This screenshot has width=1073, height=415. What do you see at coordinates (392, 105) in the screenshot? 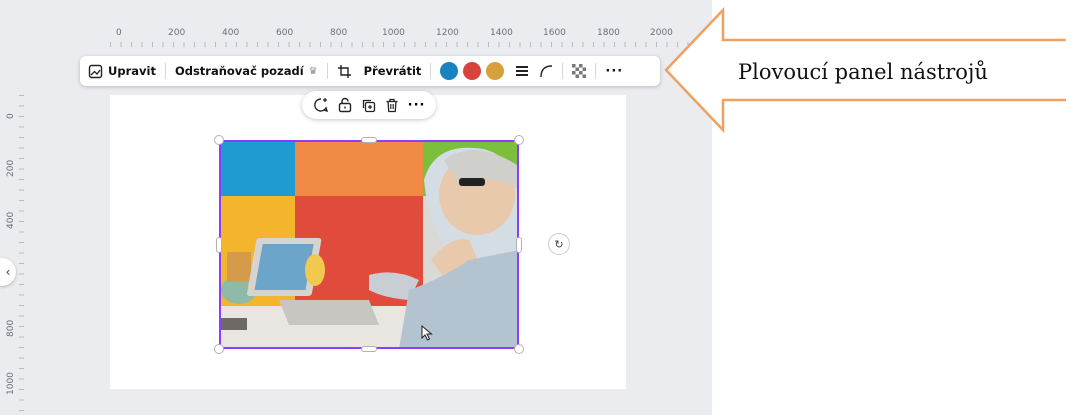
I see `trash-icon` at bounding box center [392, 105].